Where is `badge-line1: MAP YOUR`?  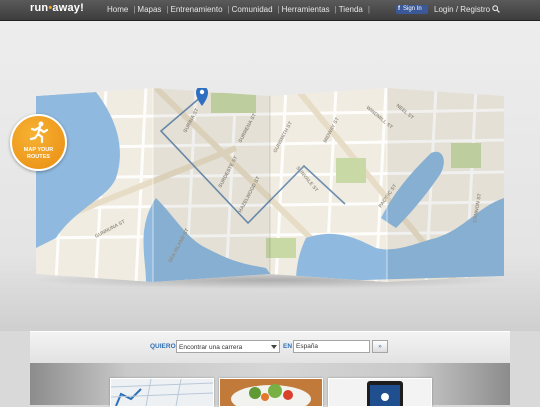 badge-line1: MAP YOUR is located at coordinates (38, 150).